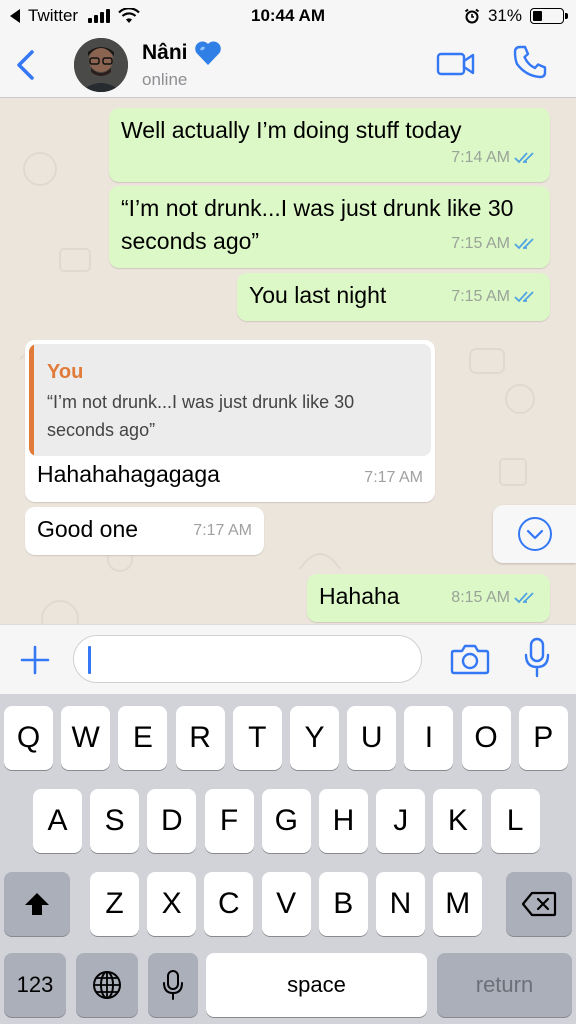 This screenshot has height=1024, width=576. I want to click on message-text: You last night, so click(318, 295).